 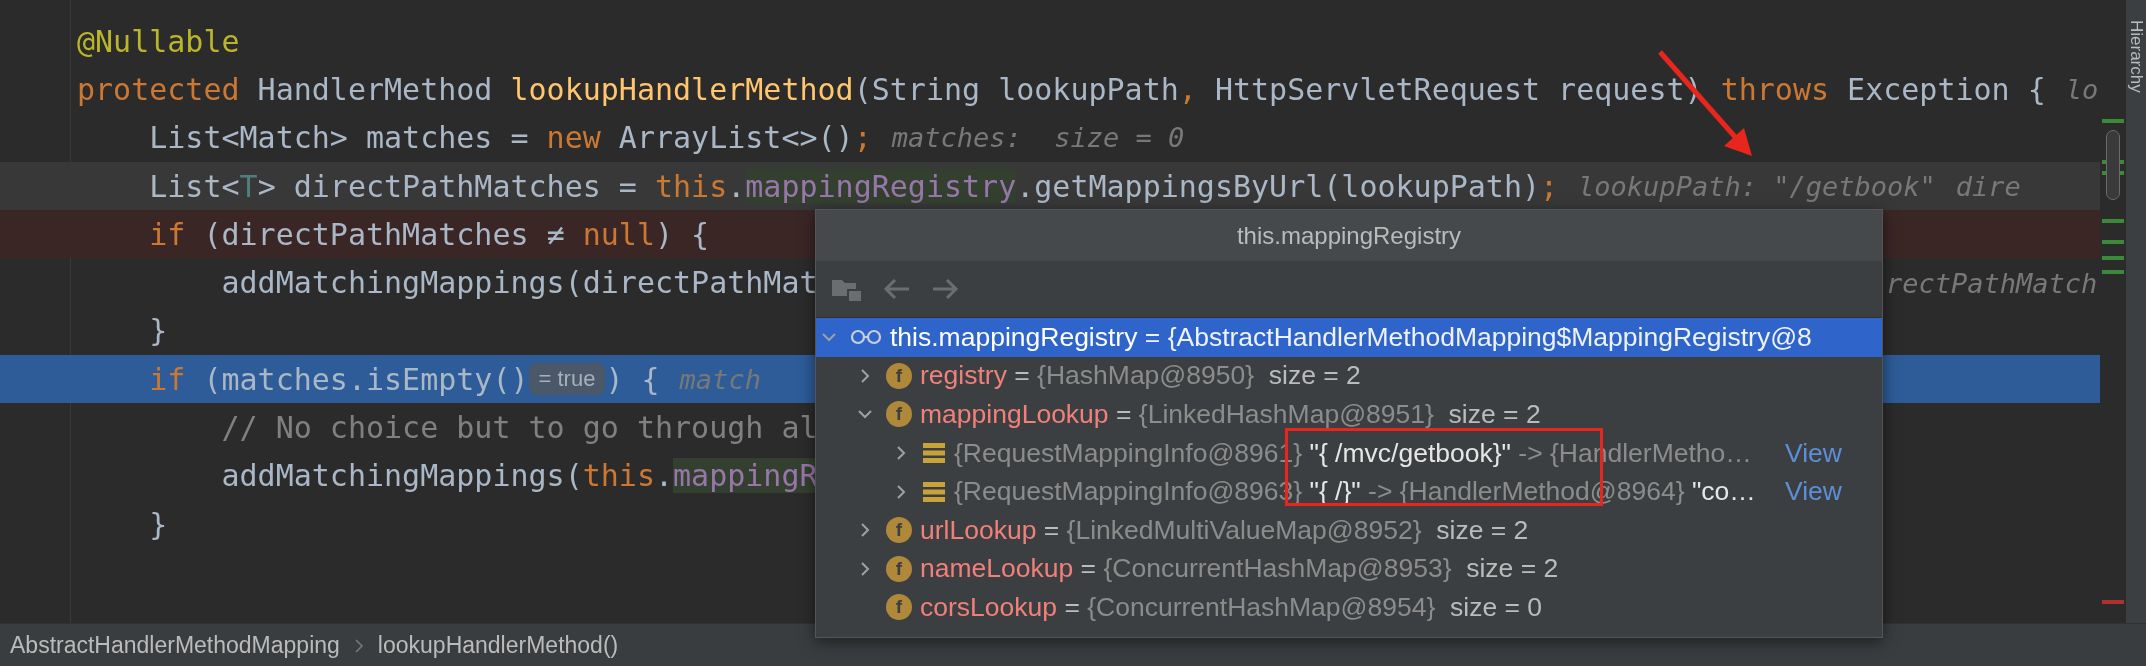 What do you see at coordinates (519, 427) in the screenshot?
I see `code-text: // No choice but to go through al` at bounding box center [519, 427].